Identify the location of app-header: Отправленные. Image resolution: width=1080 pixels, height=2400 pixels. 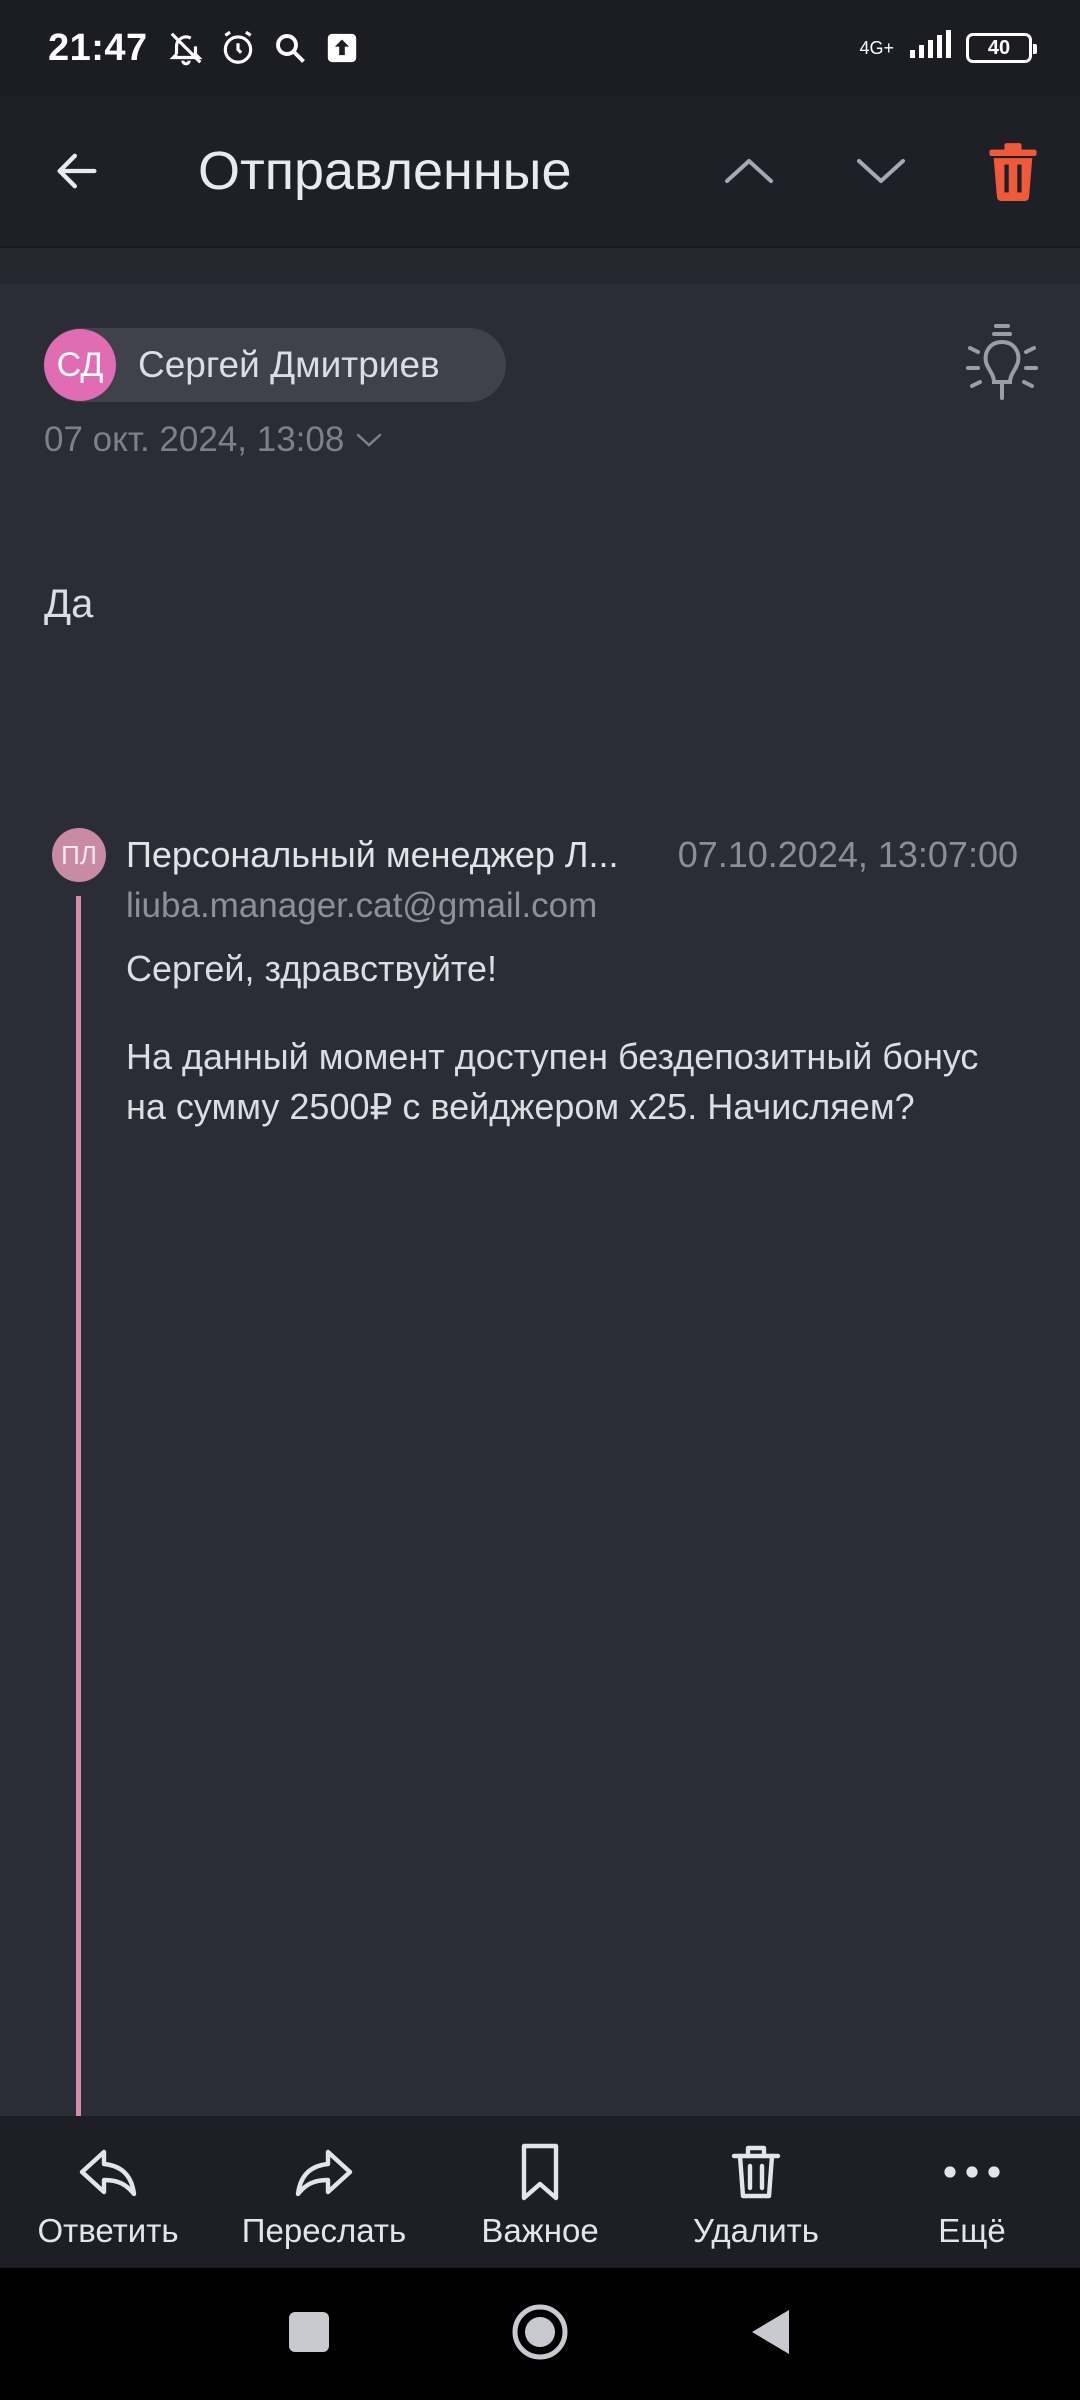
(540, 172).